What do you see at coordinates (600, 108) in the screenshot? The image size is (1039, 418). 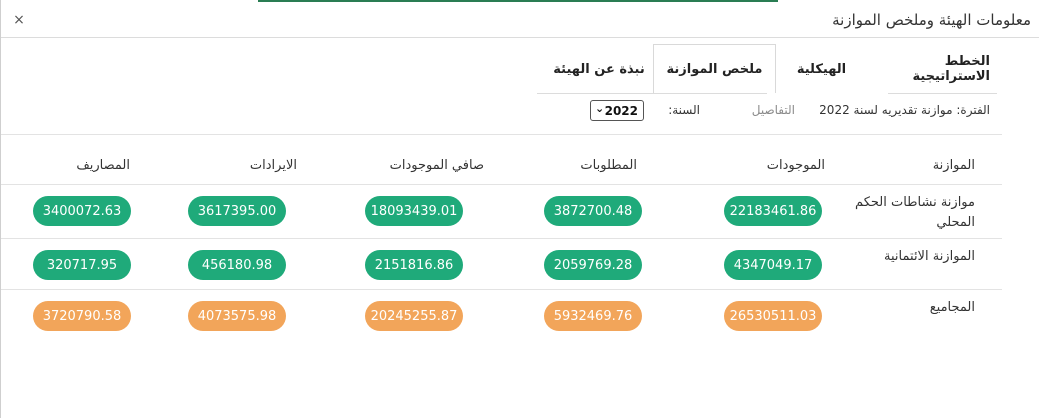 I see `chevron-down-icon: ⌄` at bounding box center [600, 108].